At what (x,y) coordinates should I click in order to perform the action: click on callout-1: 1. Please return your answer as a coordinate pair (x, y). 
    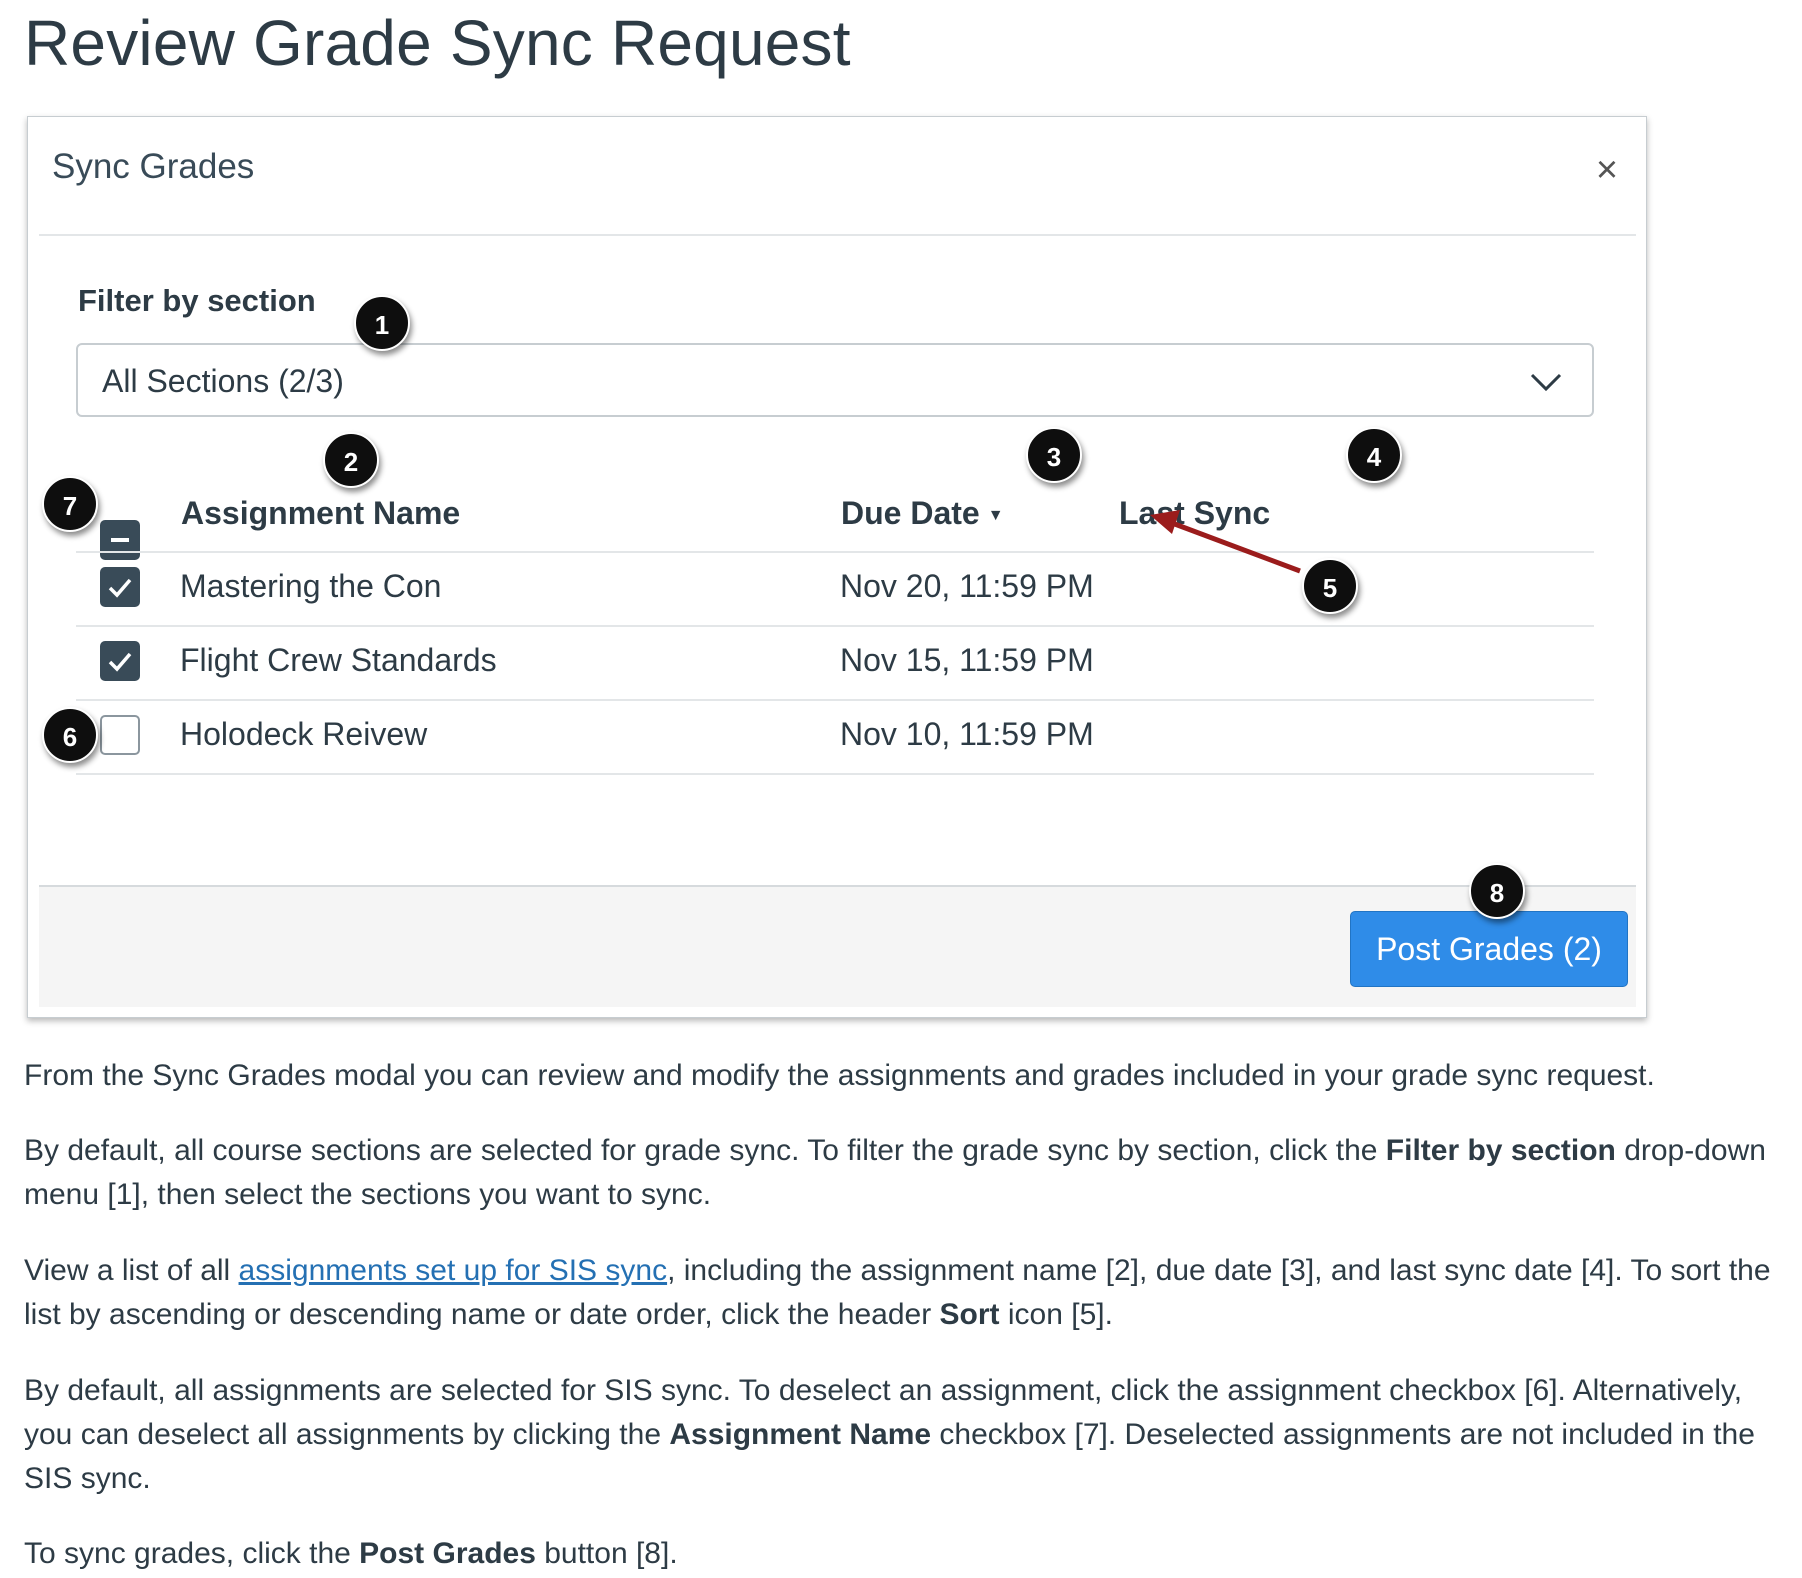
    Looking at the image, I should click on (382, 323).